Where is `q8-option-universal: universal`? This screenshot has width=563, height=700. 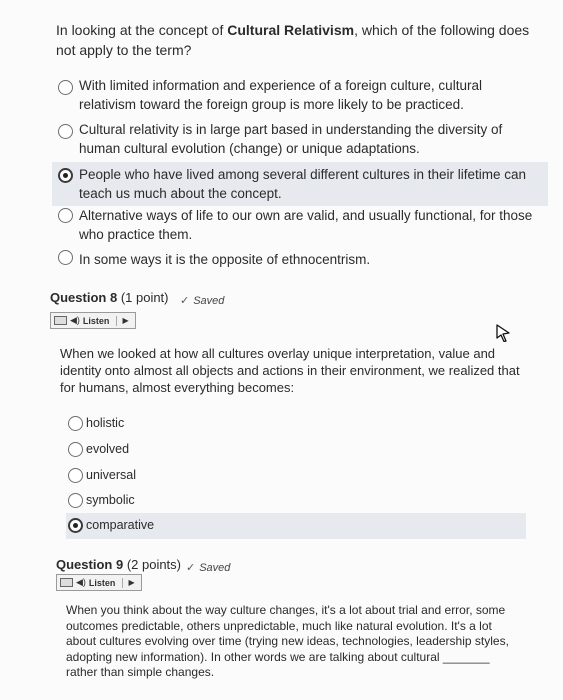
q8-option-universal: universal is located at coordinates (296, 477).